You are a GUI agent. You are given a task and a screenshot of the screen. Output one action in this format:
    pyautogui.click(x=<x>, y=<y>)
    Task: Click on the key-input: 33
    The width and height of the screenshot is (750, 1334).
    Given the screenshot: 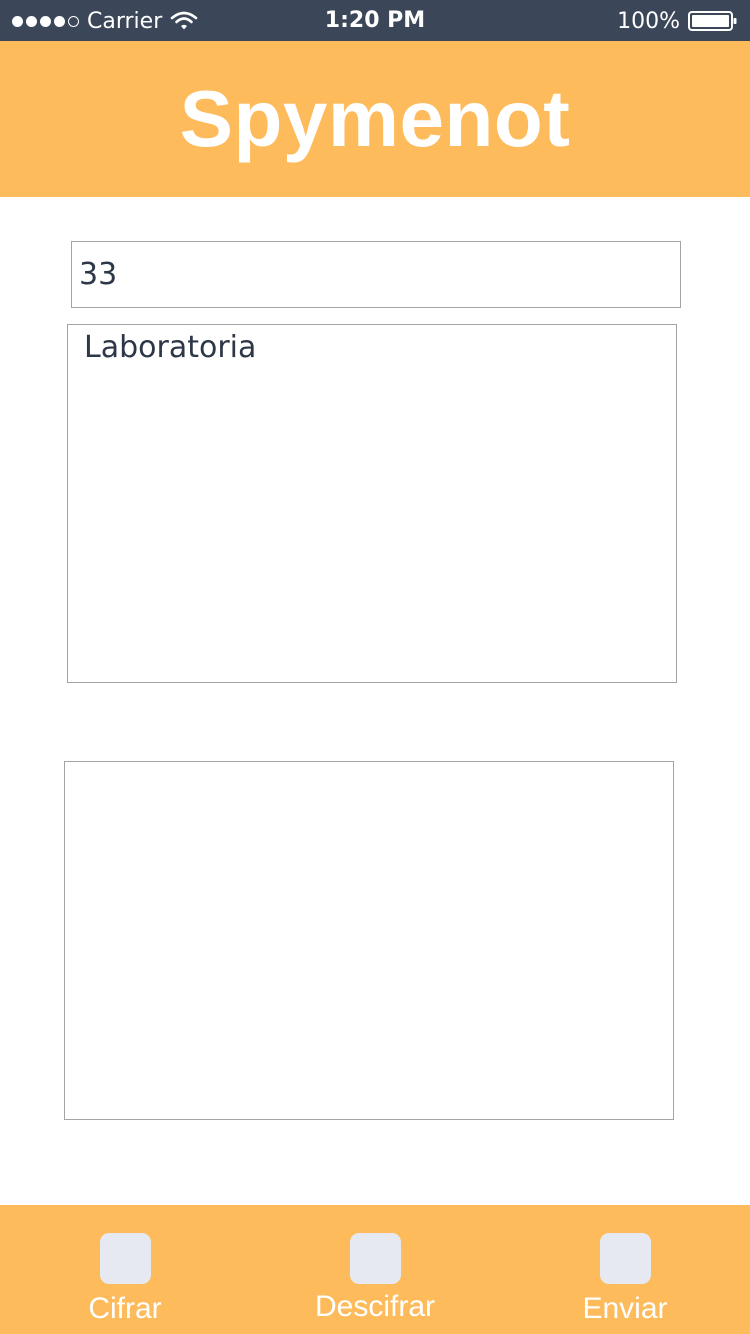 What is the action you would take?
    pyautogui.click(x=376, y=274)
    